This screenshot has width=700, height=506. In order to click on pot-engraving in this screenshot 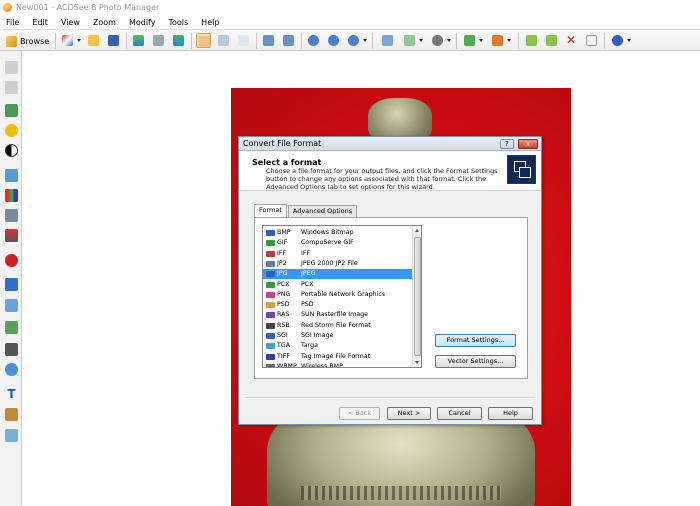, I will do `click(401, 493)`.